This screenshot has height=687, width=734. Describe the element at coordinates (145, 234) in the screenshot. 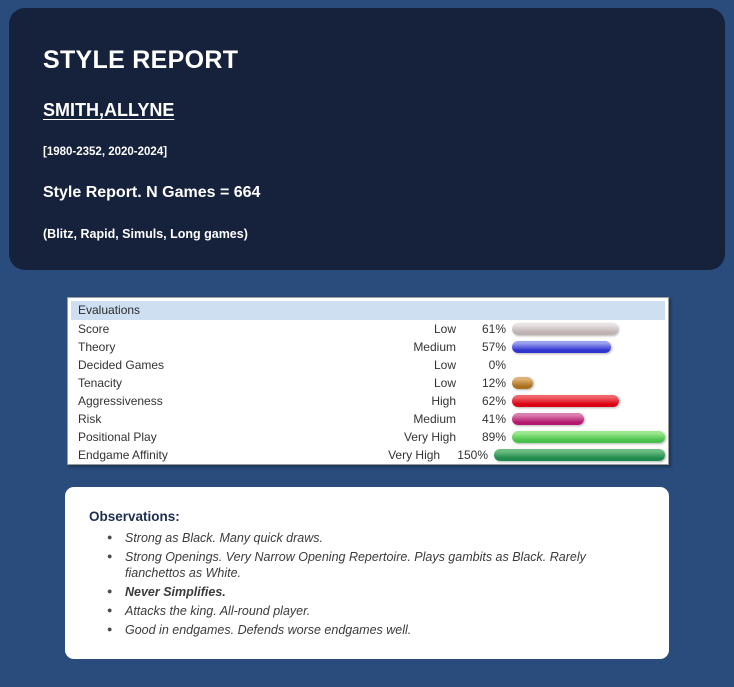

I see `game-formats: (Blitz, Rapid, Simuls, Long games)` at that location.